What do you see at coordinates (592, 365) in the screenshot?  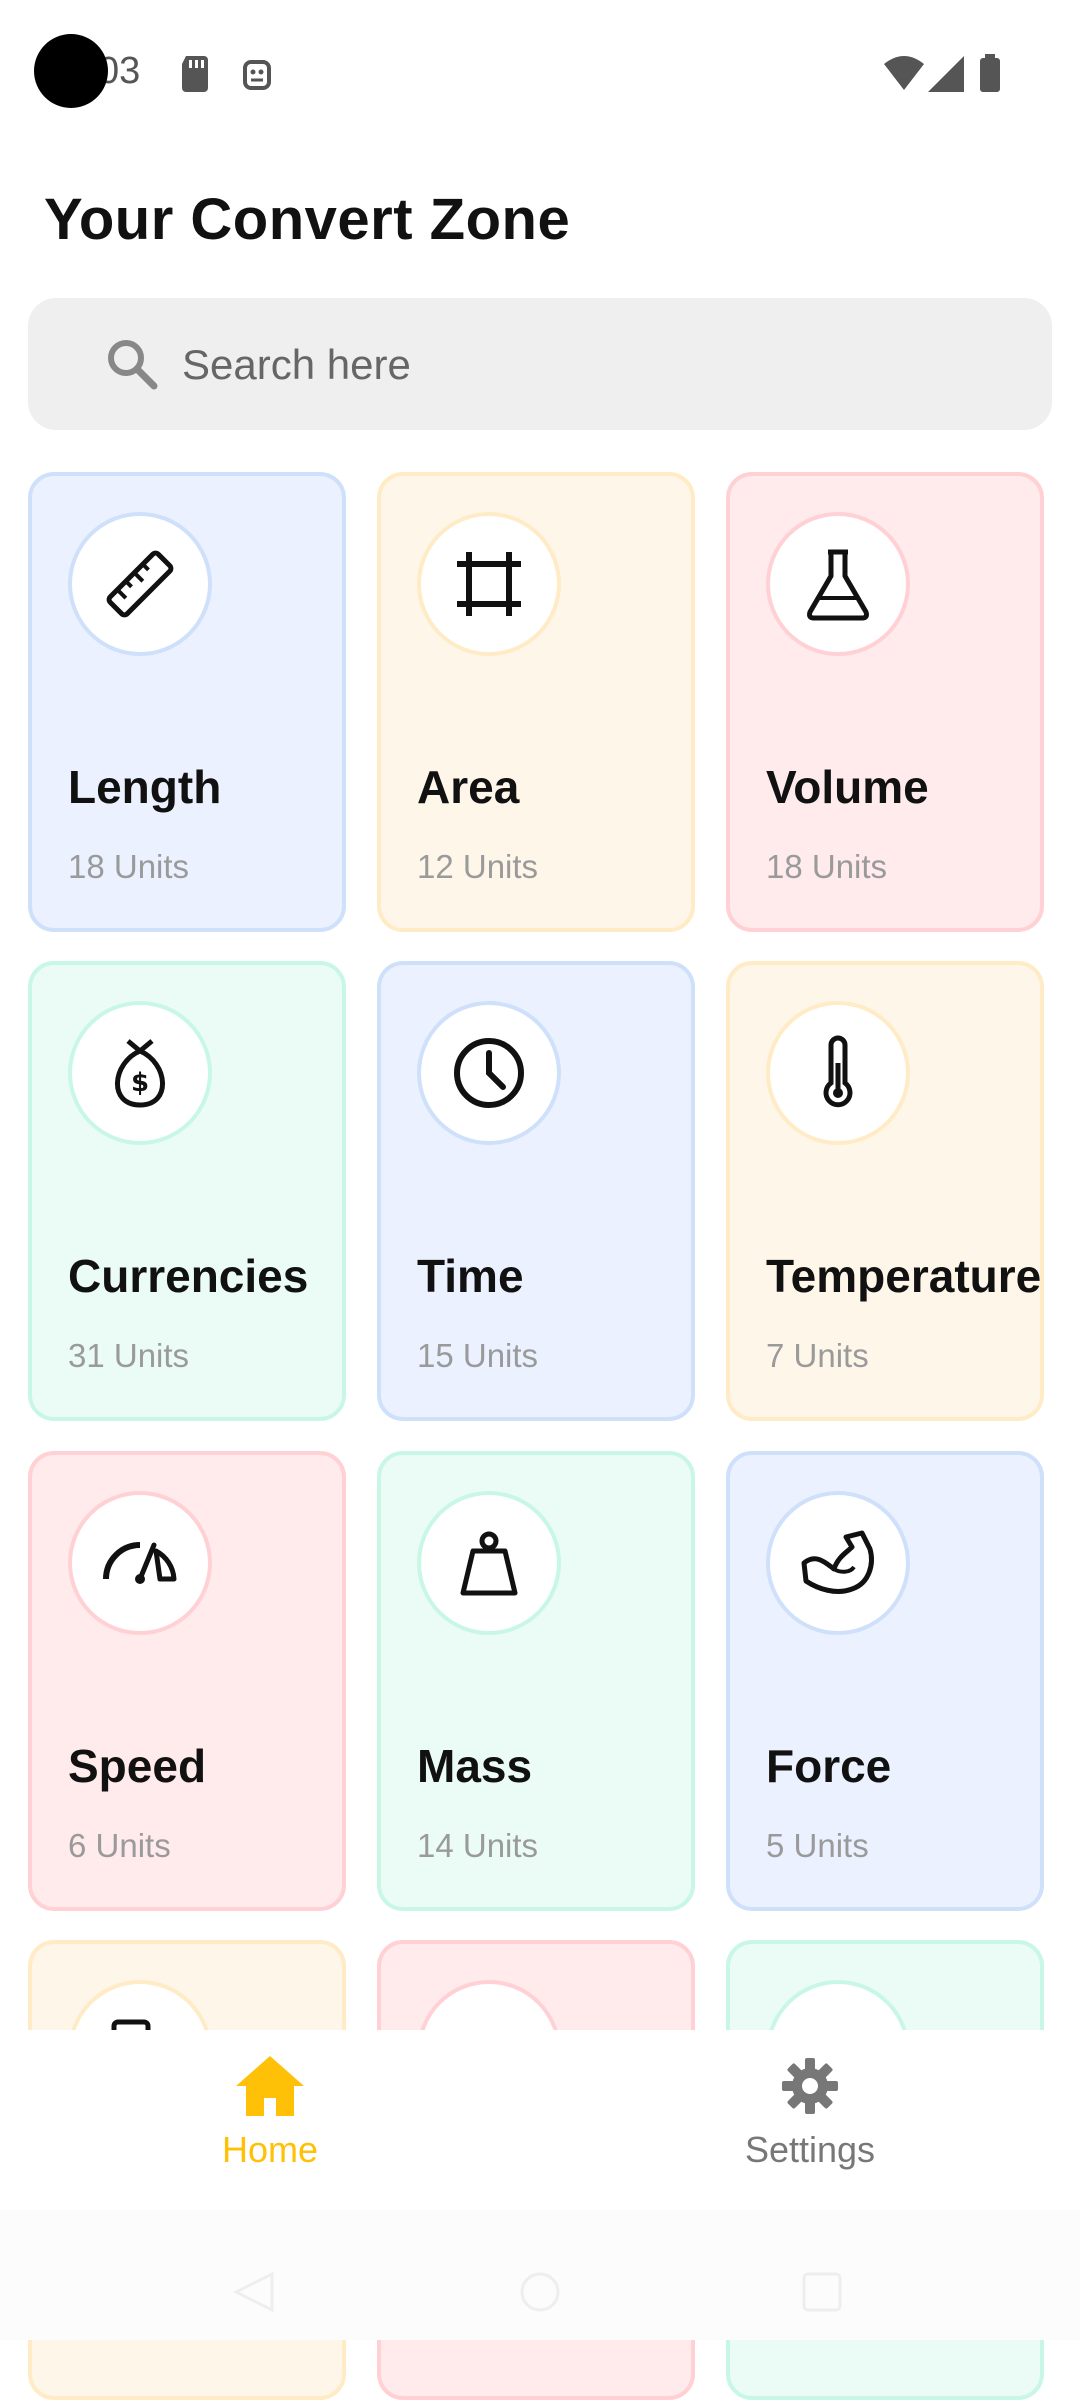 I see `search-input` at bounding box center [592, 365].